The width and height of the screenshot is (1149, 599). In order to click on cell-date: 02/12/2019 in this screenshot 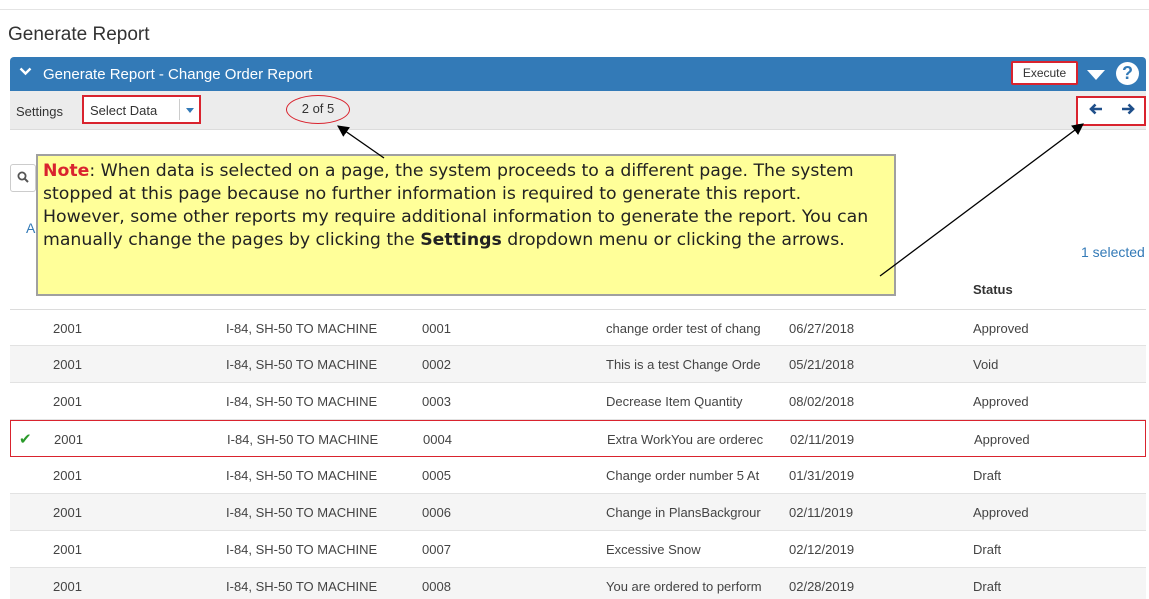, I will do `click(822, 549)`.